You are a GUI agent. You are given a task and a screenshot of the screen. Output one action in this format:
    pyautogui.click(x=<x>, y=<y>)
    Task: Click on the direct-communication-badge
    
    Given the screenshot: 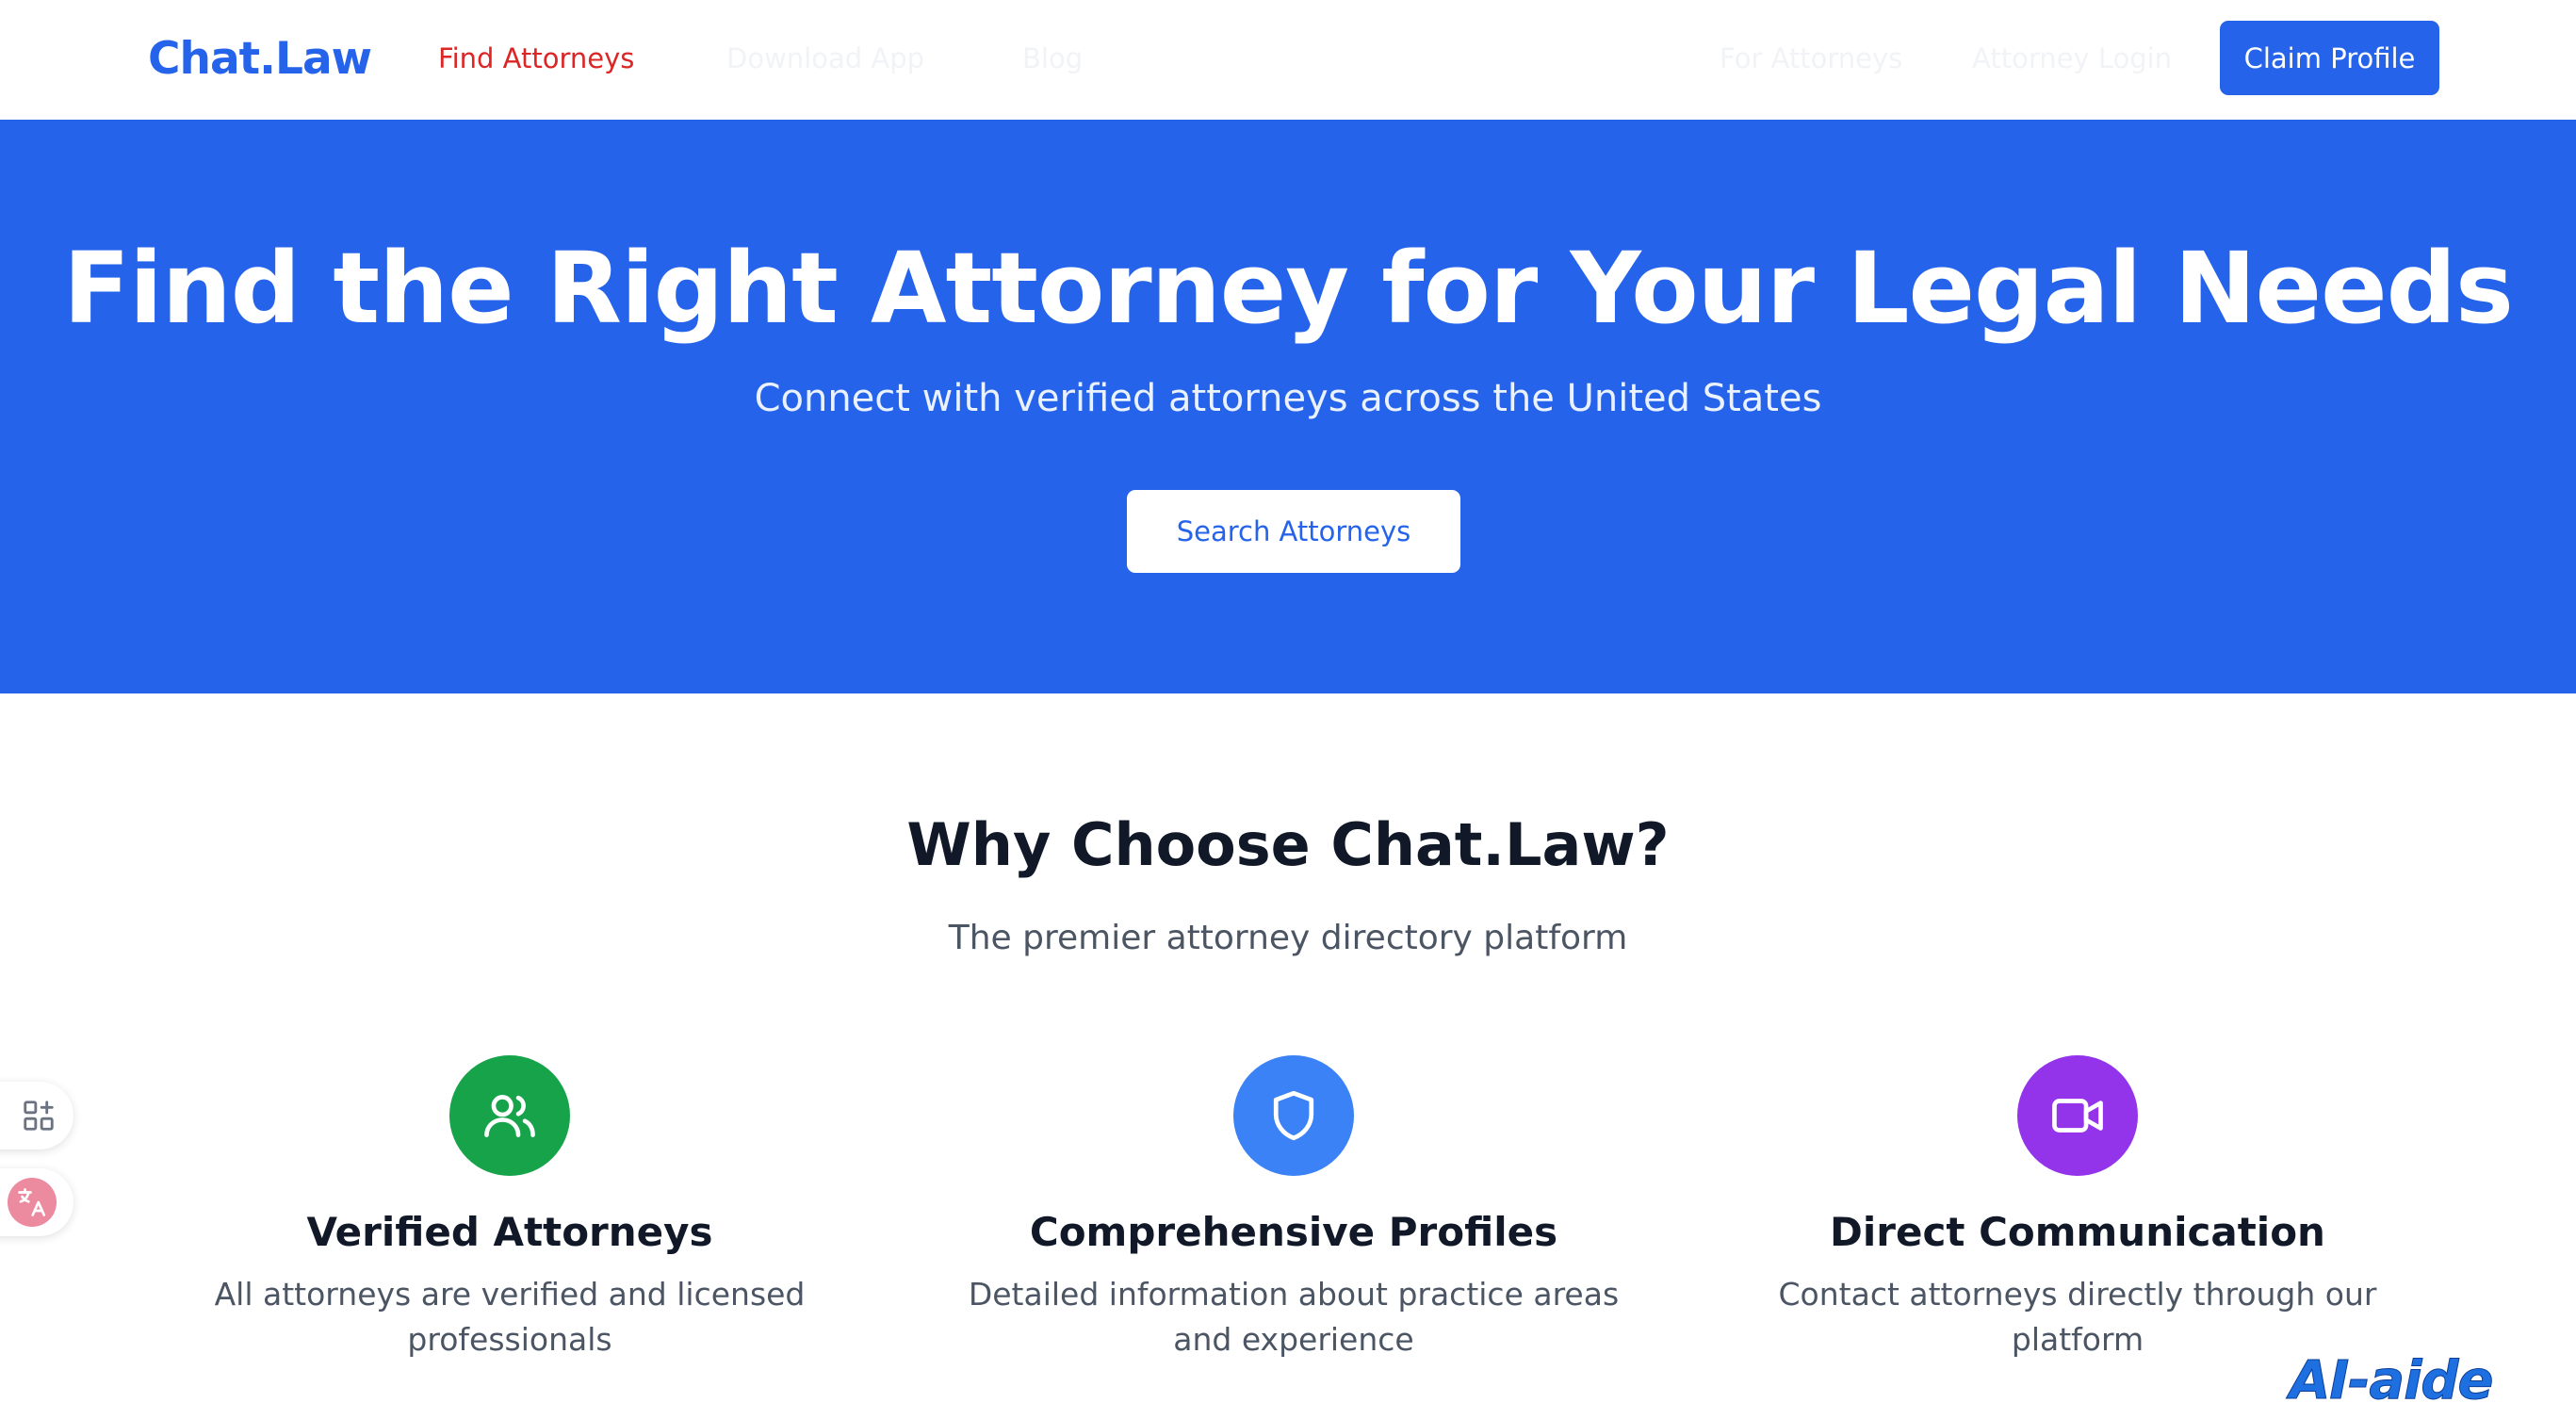 What is the action you would take?
    pyautogui.click(x=2077, y=1115)
    